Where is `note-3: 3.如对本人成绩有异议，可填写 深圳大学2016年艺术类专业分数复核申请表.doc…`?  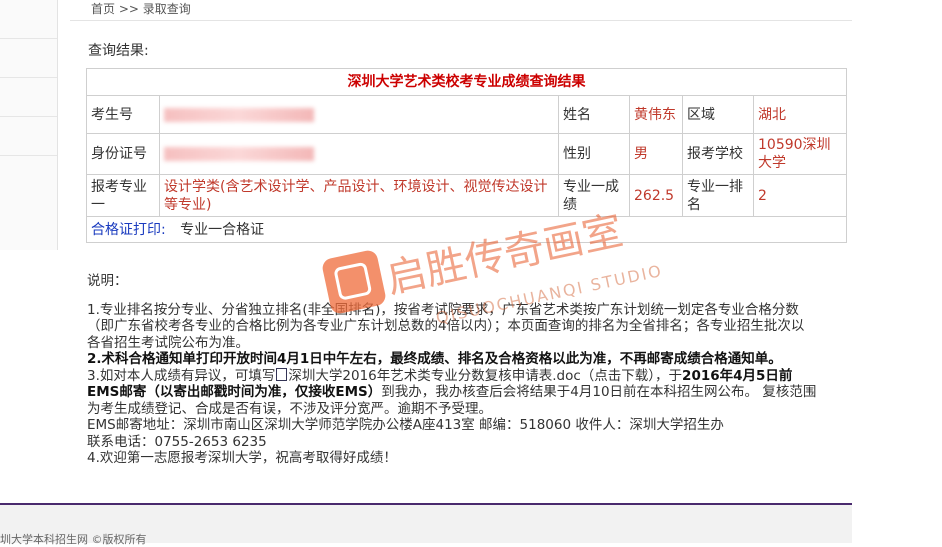 note-3: 3.如对本人成绩有异议，可填写 深圳大学2016年艺术类专业分数复核申请表.doc… is located at coordinates (452, 392).